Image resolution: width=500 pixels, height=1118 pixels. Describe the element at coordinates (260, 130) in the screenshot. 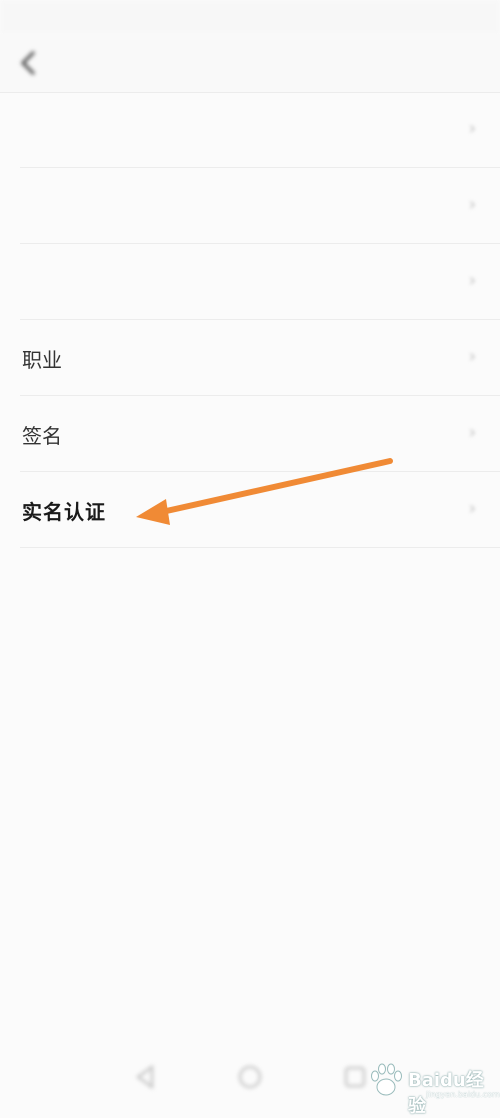

I see `list-item-1: ›` at that location.